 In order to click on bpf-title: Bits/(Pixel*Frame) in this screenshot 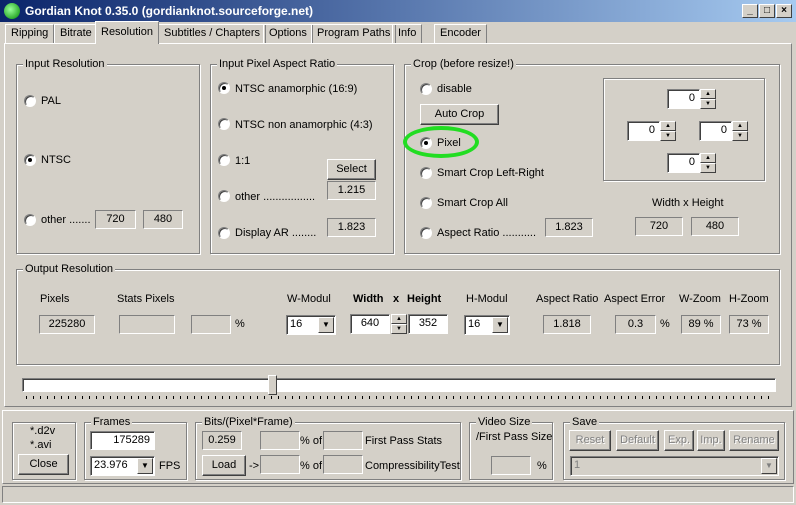, I will do `click(248, 422)`.